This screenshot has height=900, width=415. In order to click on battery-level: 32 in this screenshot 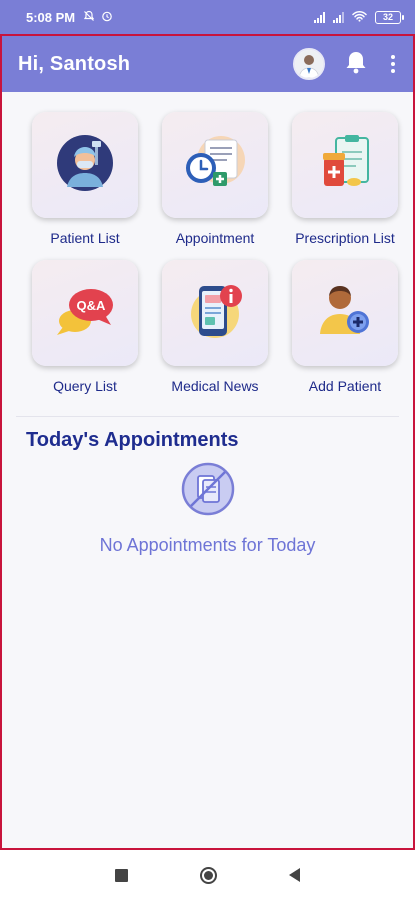, I will do `click(387, 17)`.